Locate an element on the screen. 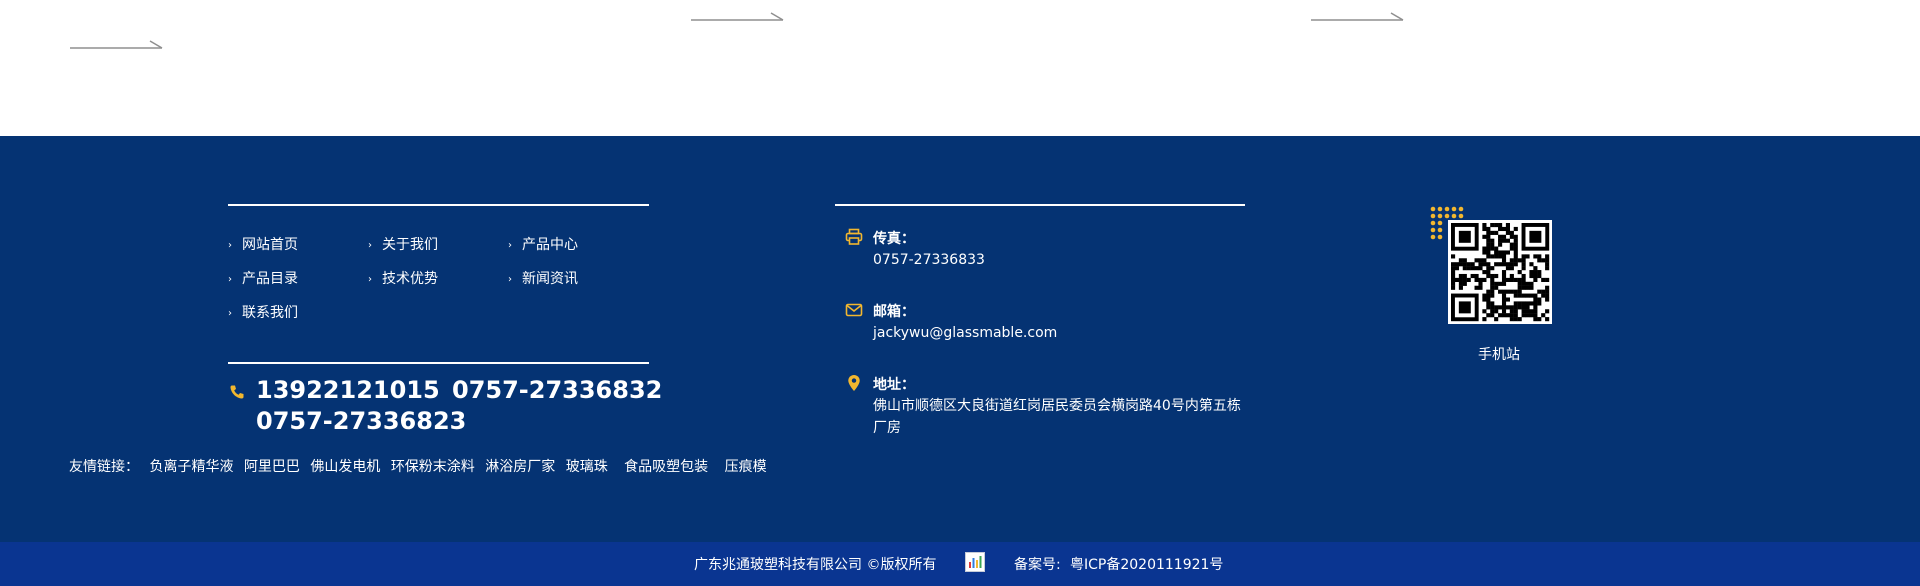 This screenshot has width=1920, height=586. friend-link: 淋浴房厂家 is located at coordinates (520, 466).